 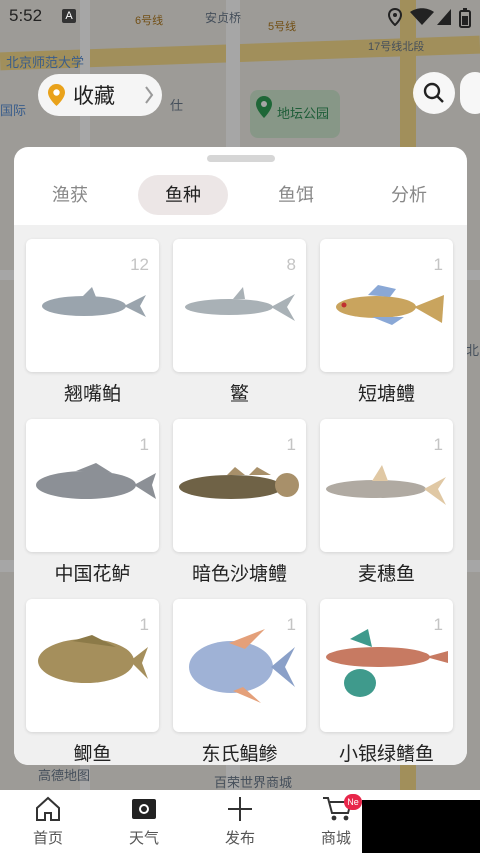 What do you see at coordinates (144, 821) in the screenshot?
I see `nav-weather: 天气` at bounding box center [144, 821].